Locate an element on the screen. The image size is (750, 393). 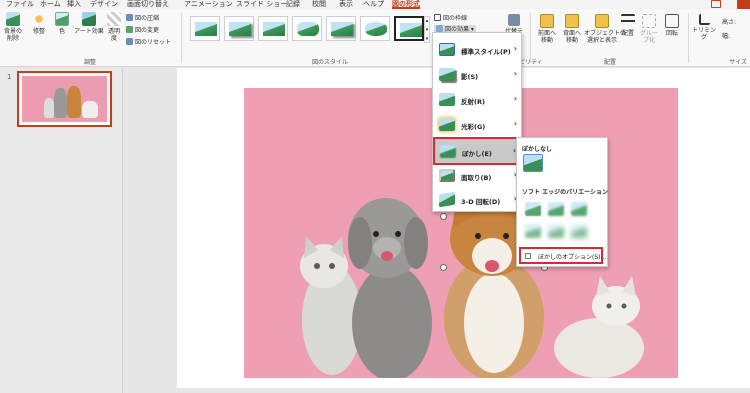
crop-button: トリミング is located at coordinates (704, 27).